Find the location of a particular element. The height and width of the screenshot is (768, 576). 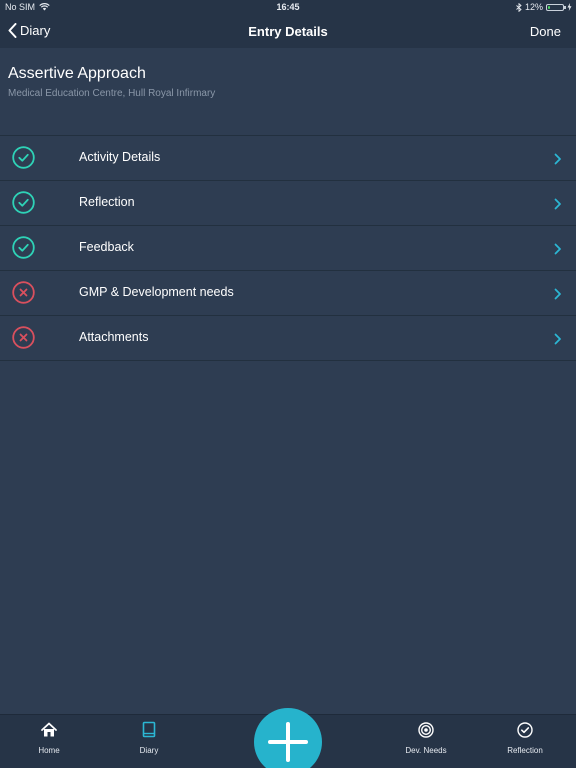

section-label: Feedback is located at coordinates (106, 247).